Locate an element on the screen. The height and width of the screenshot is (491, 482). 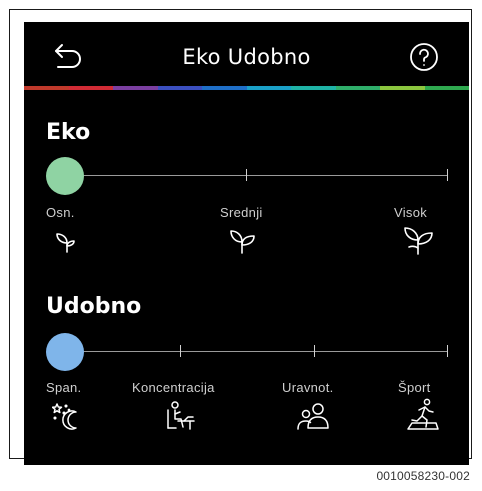
color-strip is located at coordinates (246, 88).